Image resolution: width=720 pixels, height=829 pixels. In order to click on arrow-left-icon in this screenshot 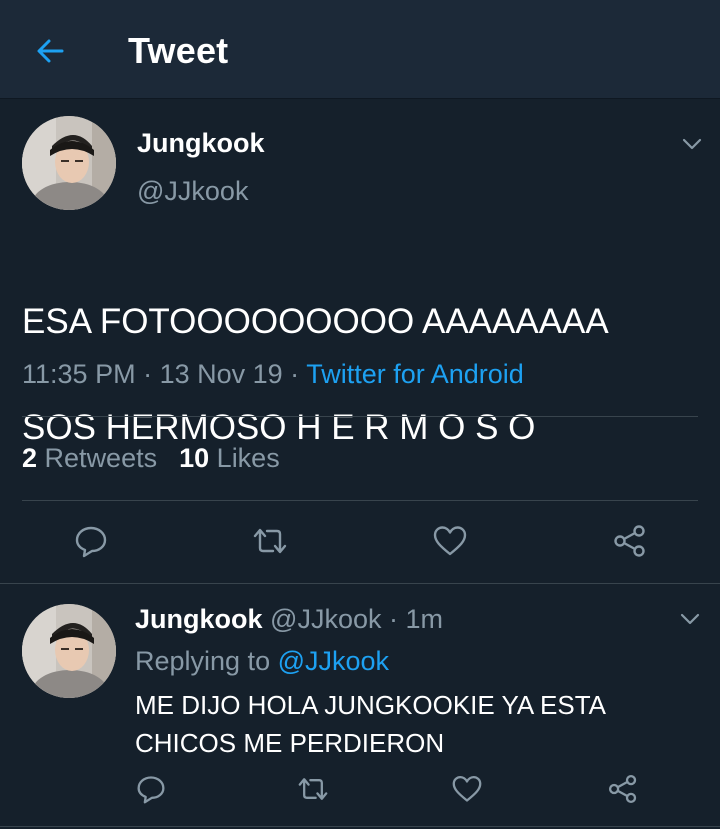, I will do `click(50, 51)`.